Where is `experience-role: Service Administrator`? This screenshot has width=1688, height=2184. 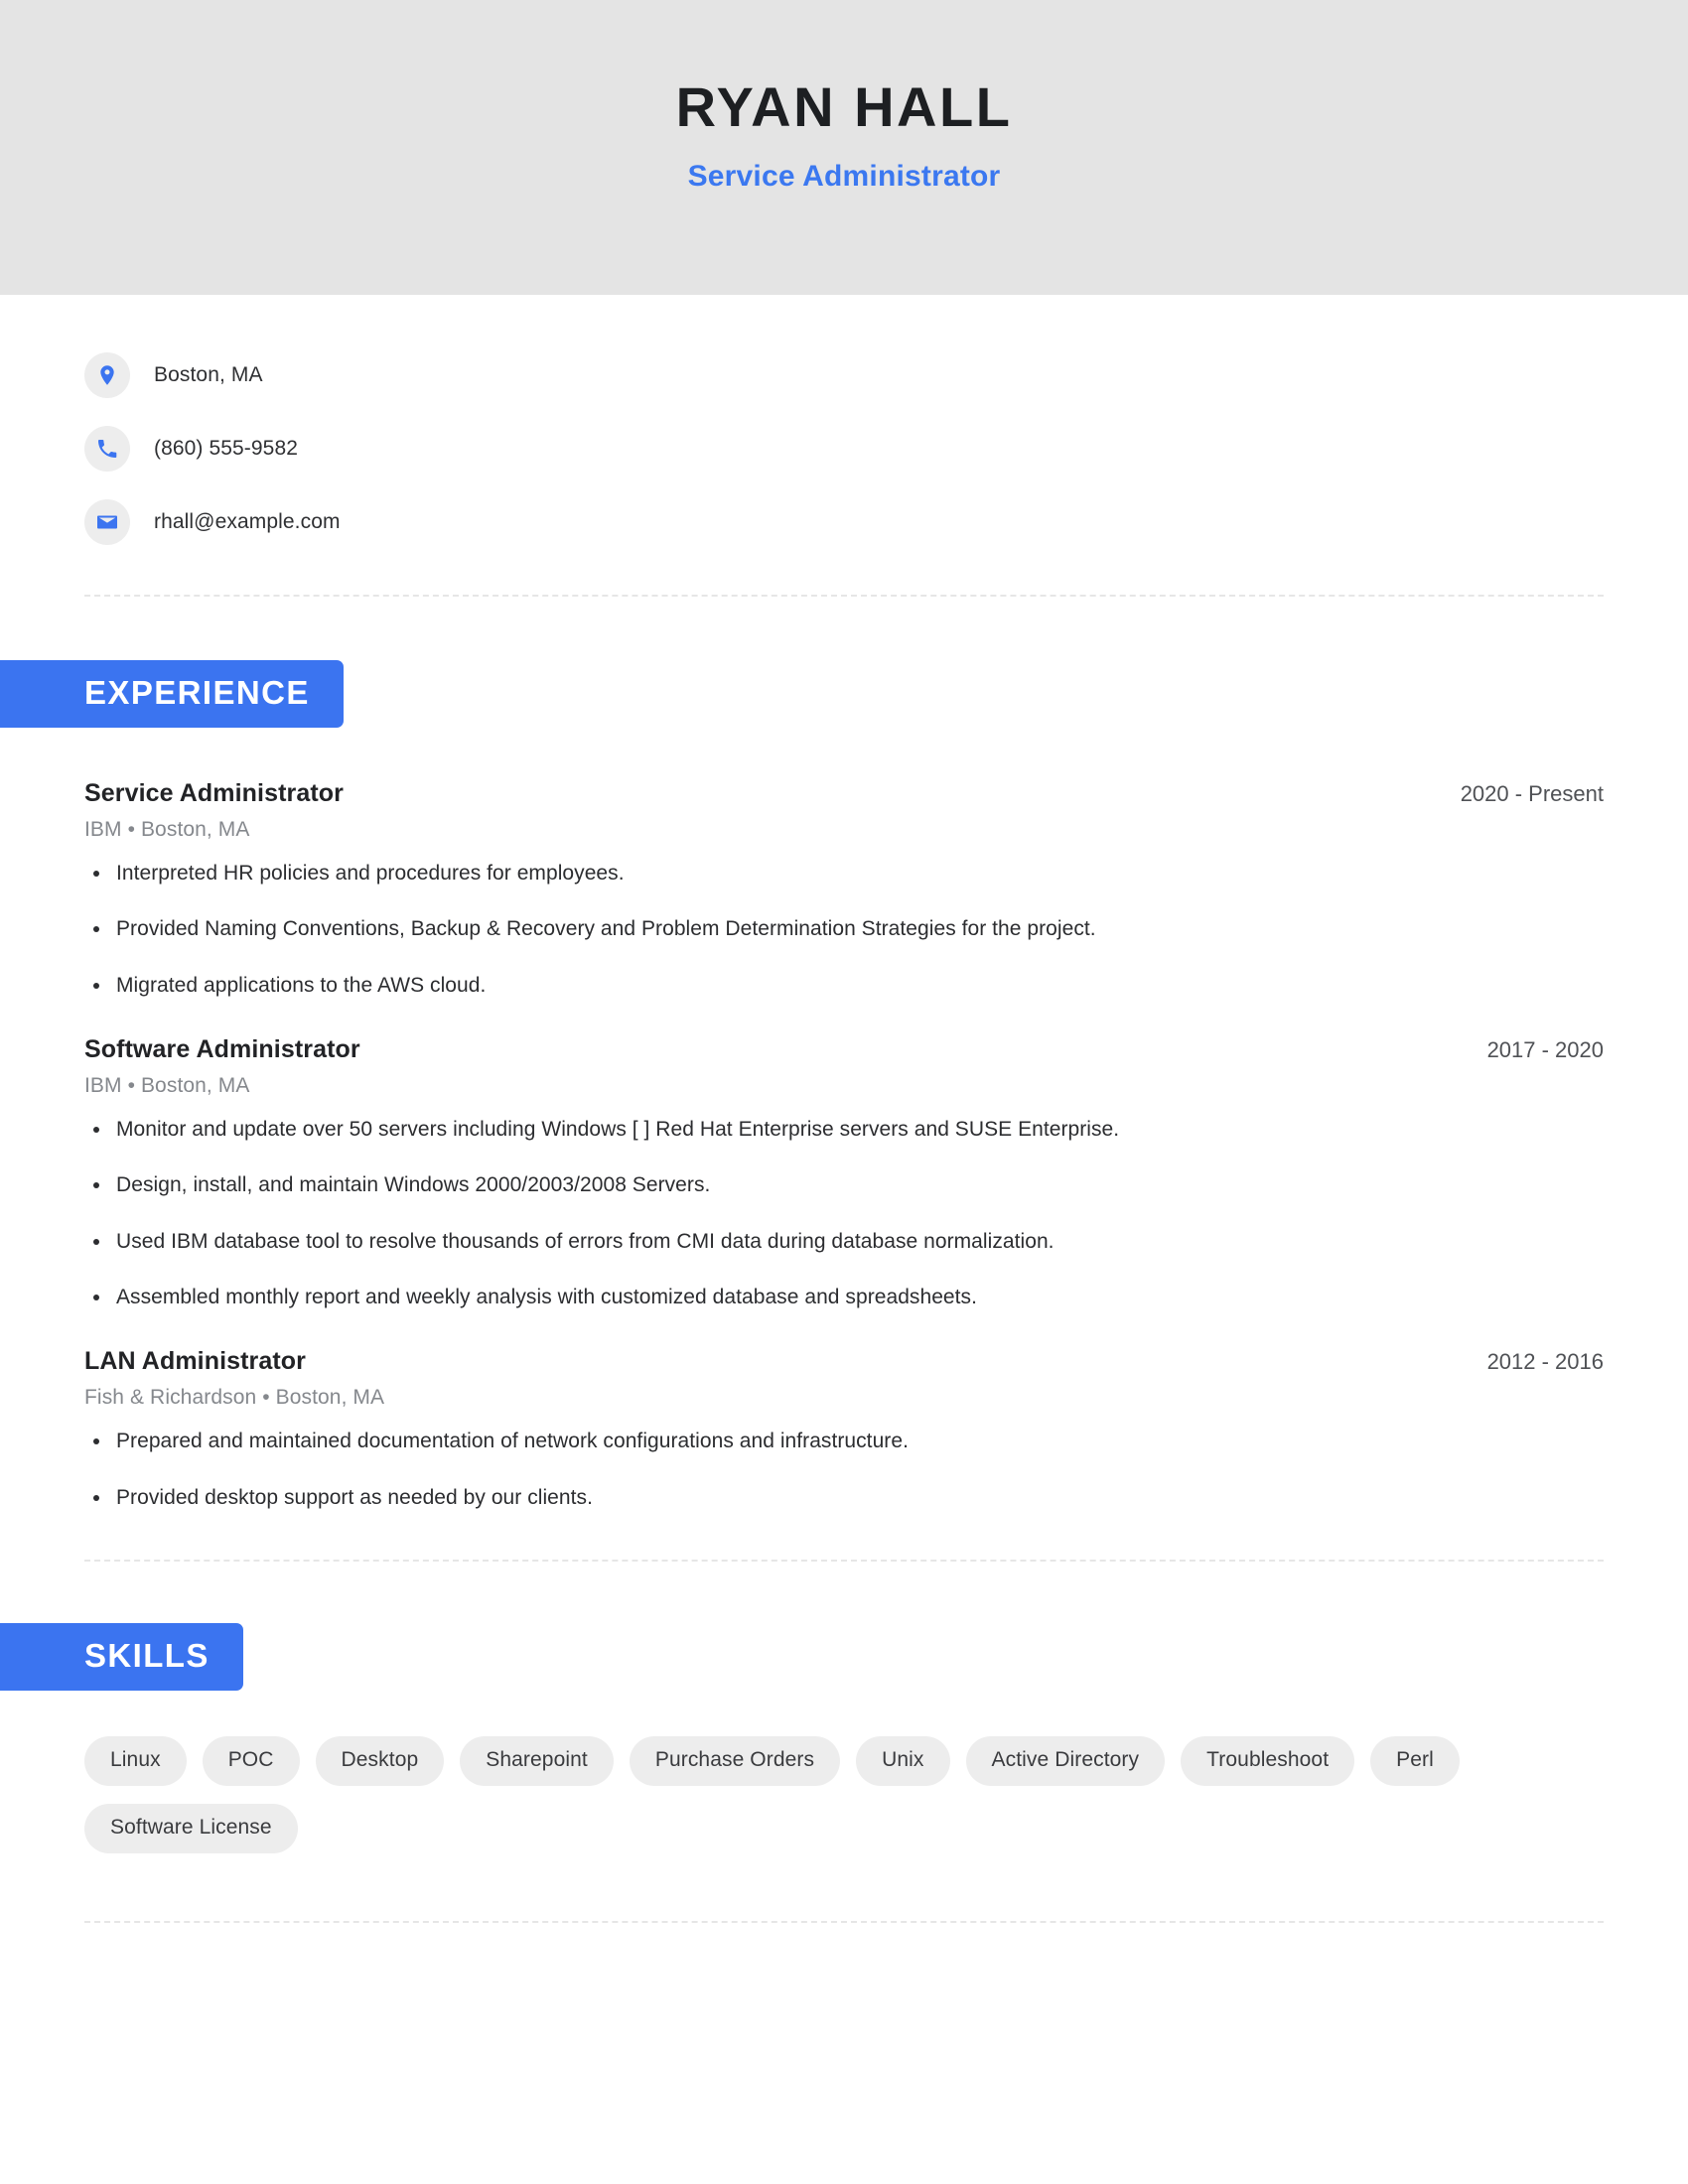
experience-role: Service Administrator is located at coordinates (214, 793).